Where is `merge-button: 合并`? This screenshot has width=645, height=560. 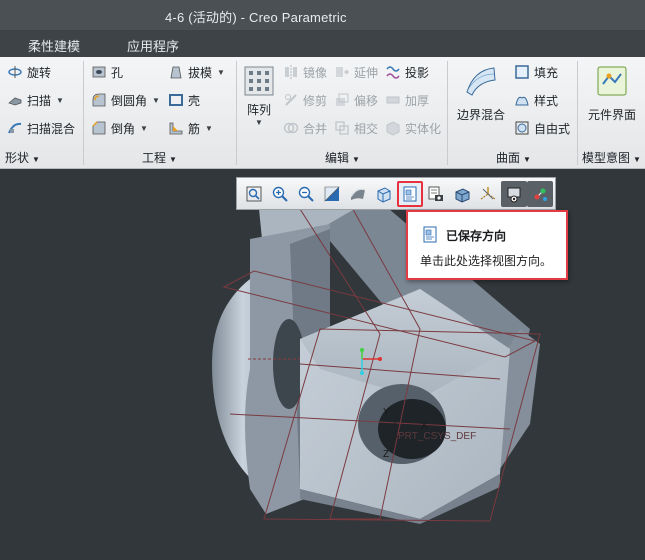 merge-button: 合并 is located at coordinates (305, 128).